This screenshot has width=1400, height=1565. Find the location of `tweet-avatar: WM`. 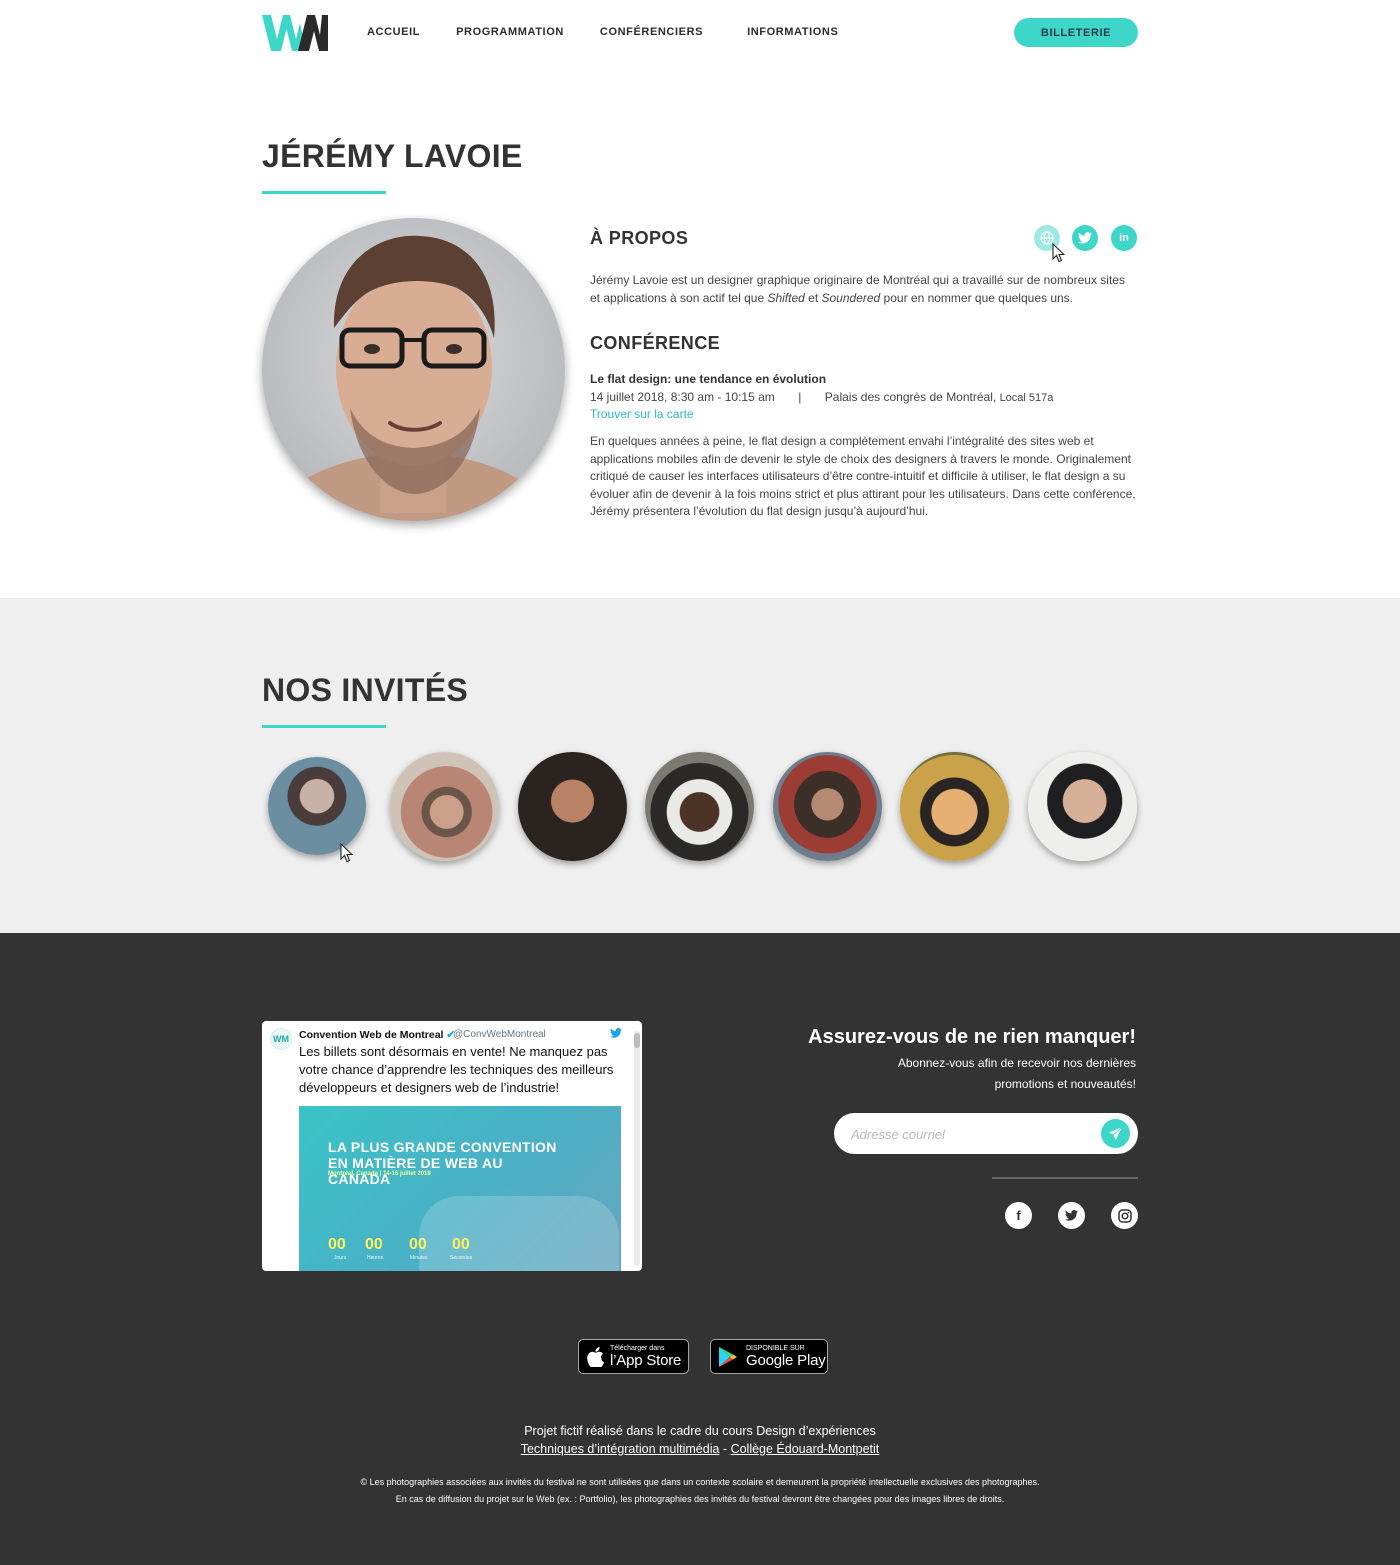

tweet-avatar: WM is located at coordinates (281, 1039).